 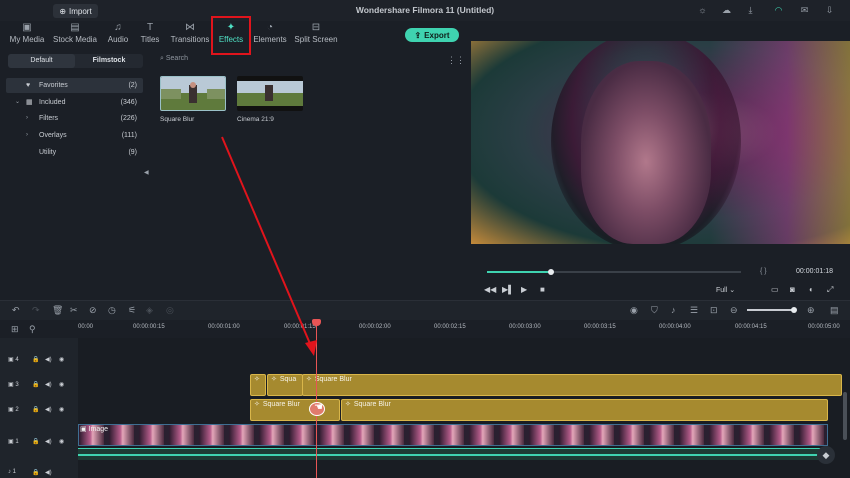 I want to click on snap-icon: ◆, so click(x=826, y=455).